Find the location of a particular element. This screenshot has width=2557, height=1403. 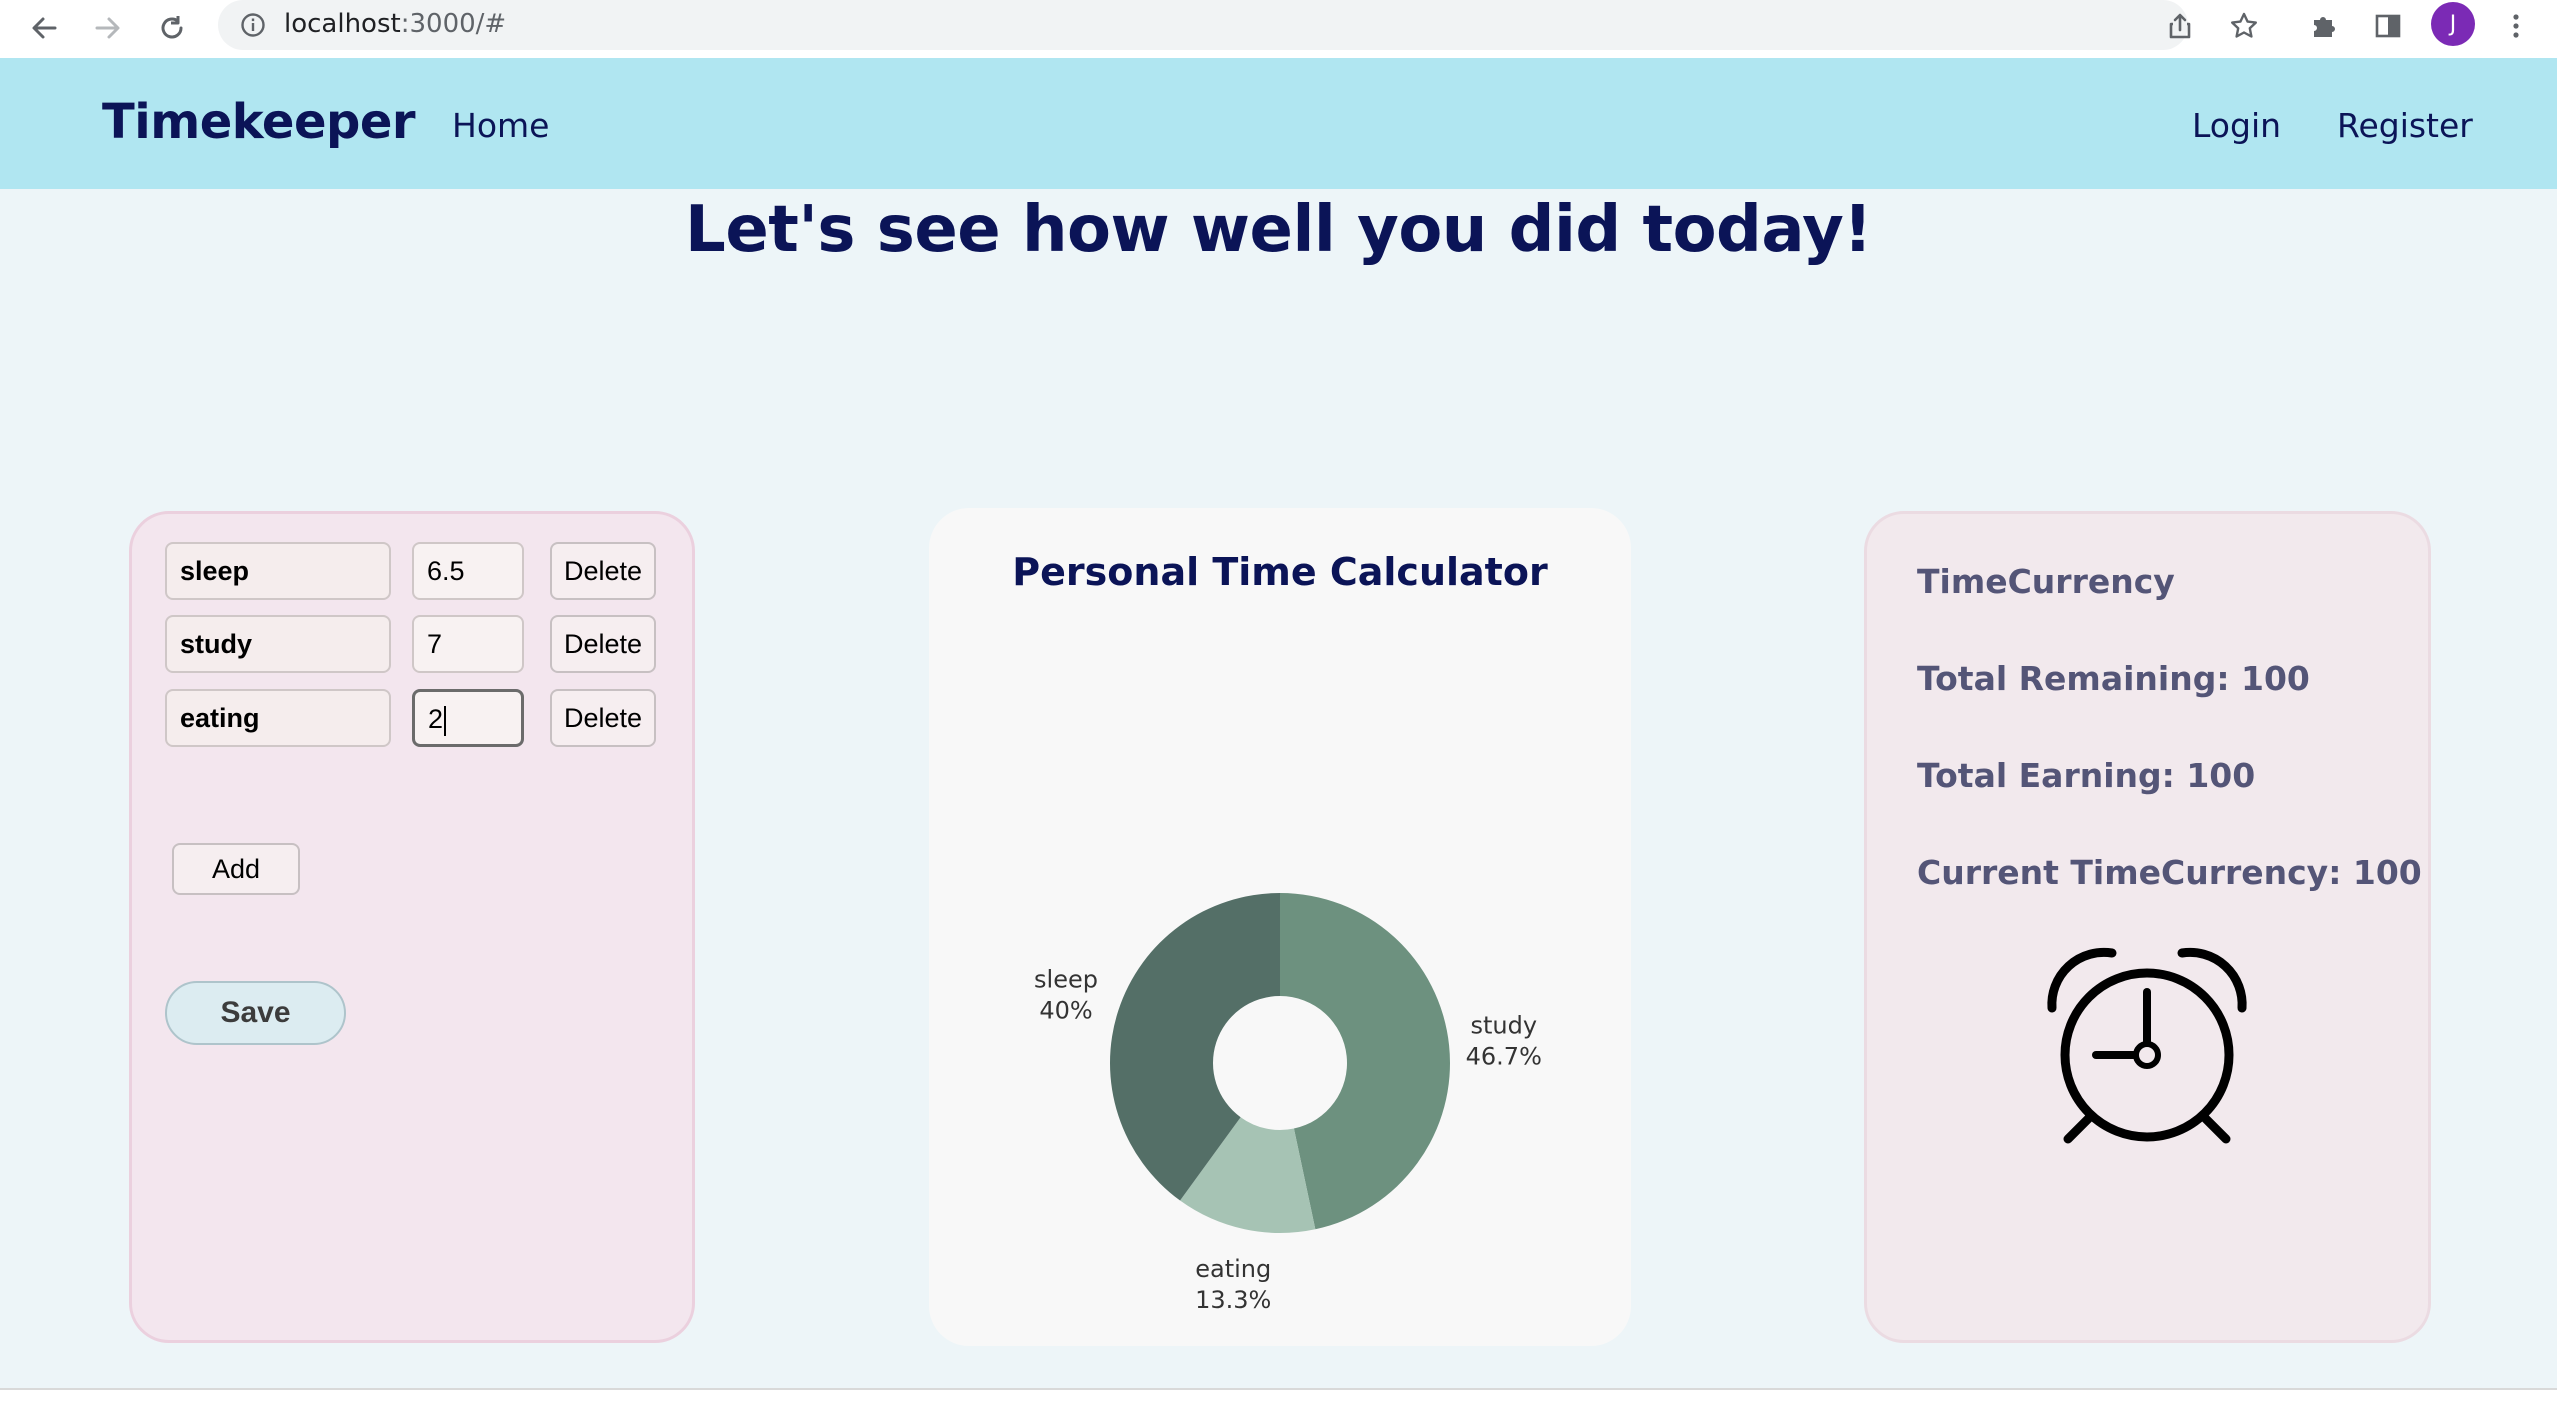

pie-percent-study: 46.7% is located at coordinates (1504, 1056).